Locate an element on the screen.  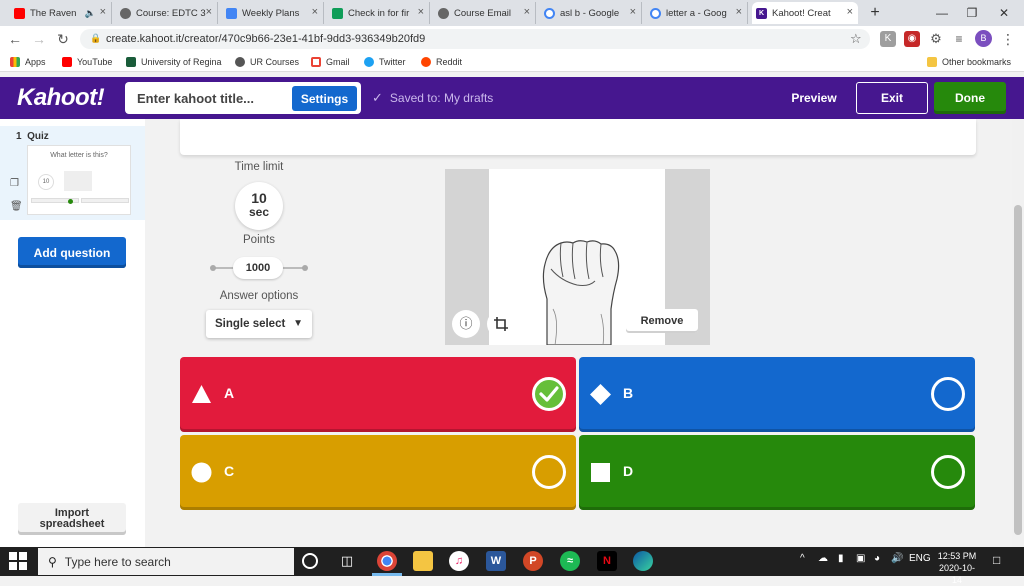
answer-options-label: Answer options is located at coordinates (259, 296).